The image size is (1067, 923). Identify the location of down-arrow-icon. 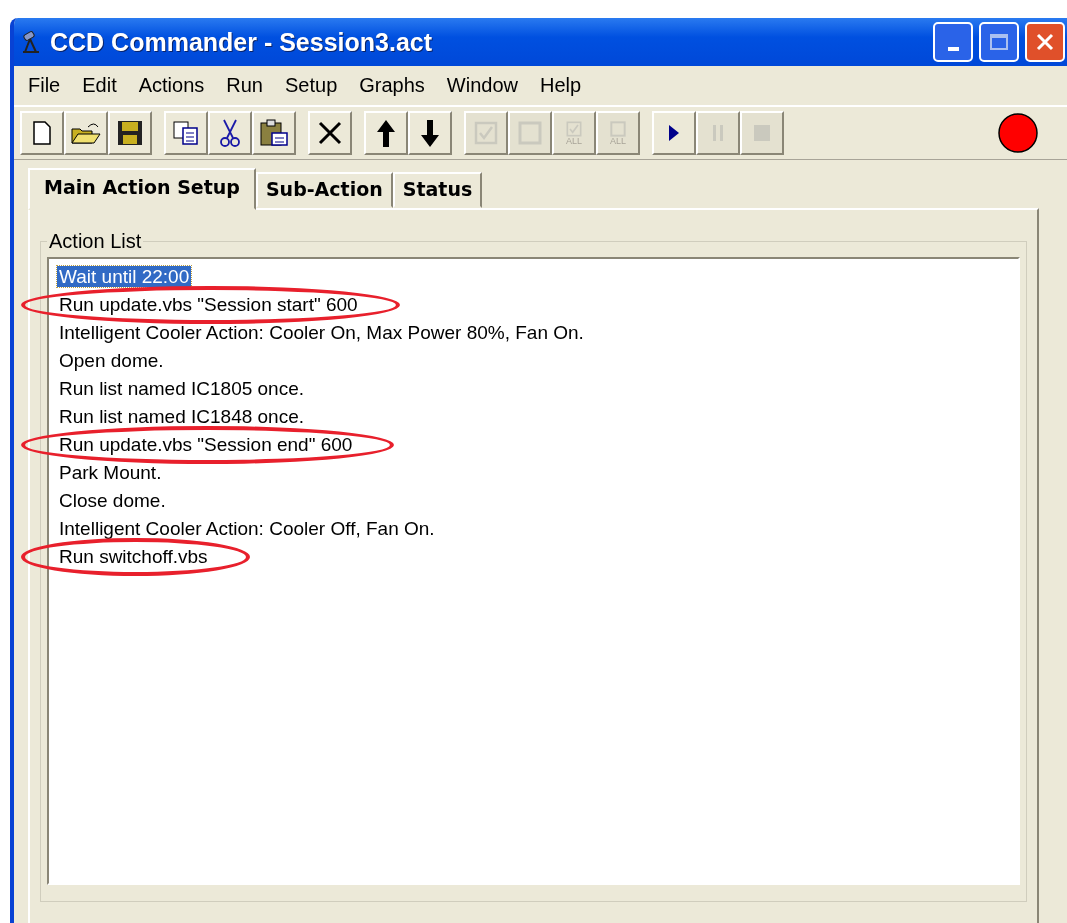
(430, 133).